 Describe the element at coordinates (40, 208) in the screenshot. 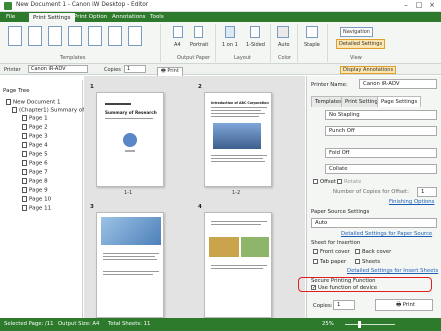

I see `tree-page-label: Page 11` at that location.